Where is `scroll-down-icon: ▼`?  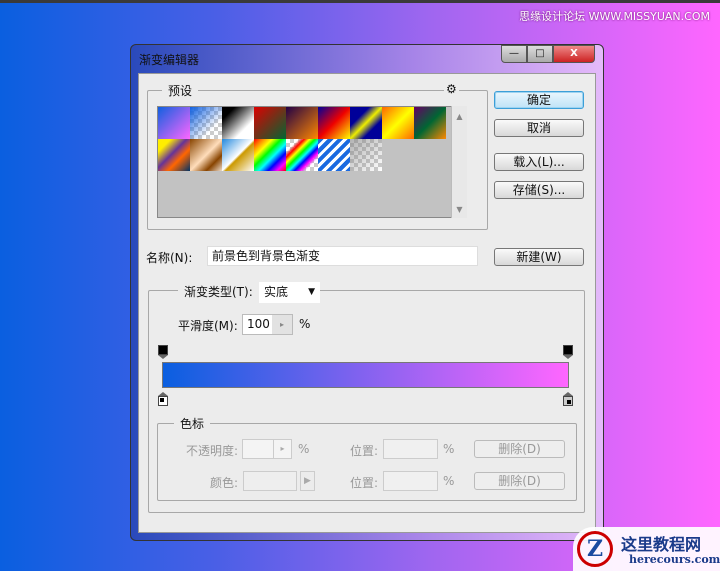 scroll-down-icon: ▼ is located at coordinates (459, 209).